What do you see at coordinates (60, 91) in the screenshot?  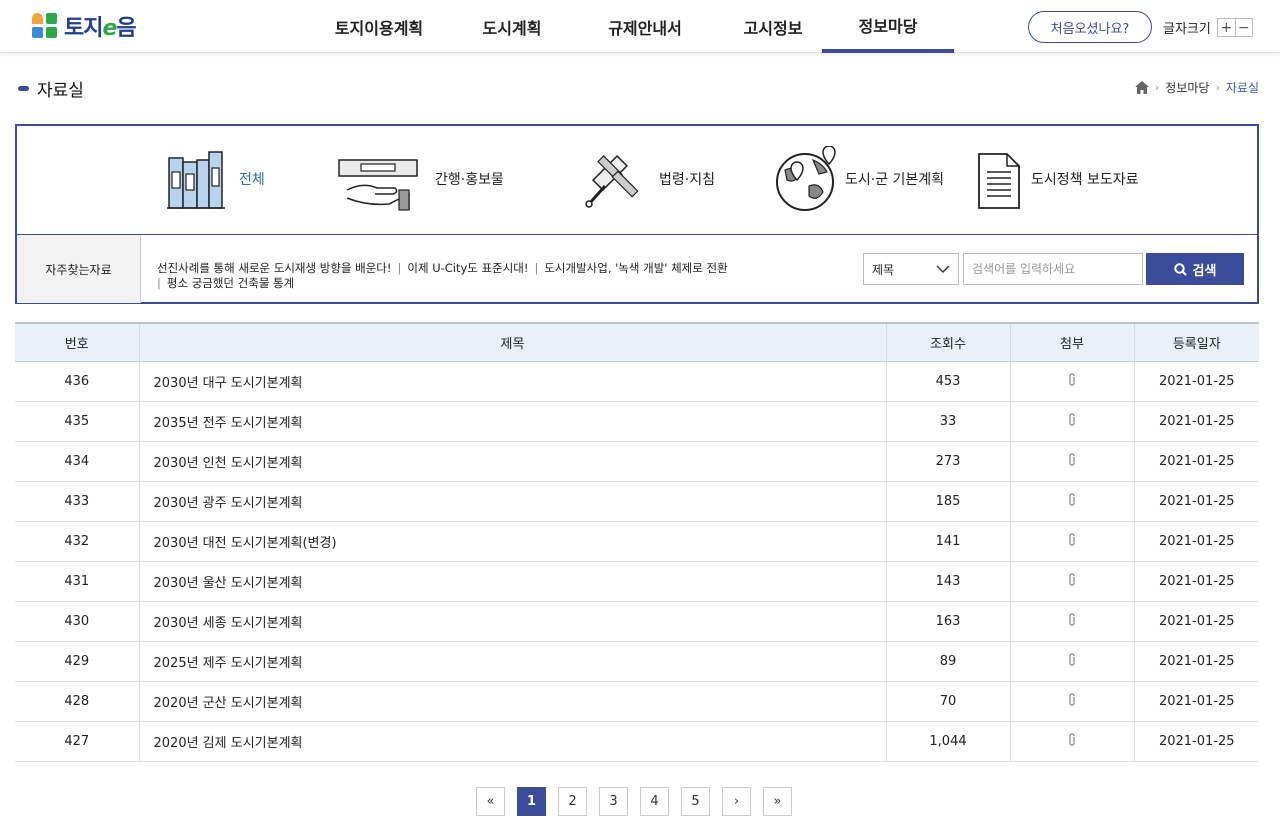 I see `page-title: 자료실` at bounding box center [60, 91].